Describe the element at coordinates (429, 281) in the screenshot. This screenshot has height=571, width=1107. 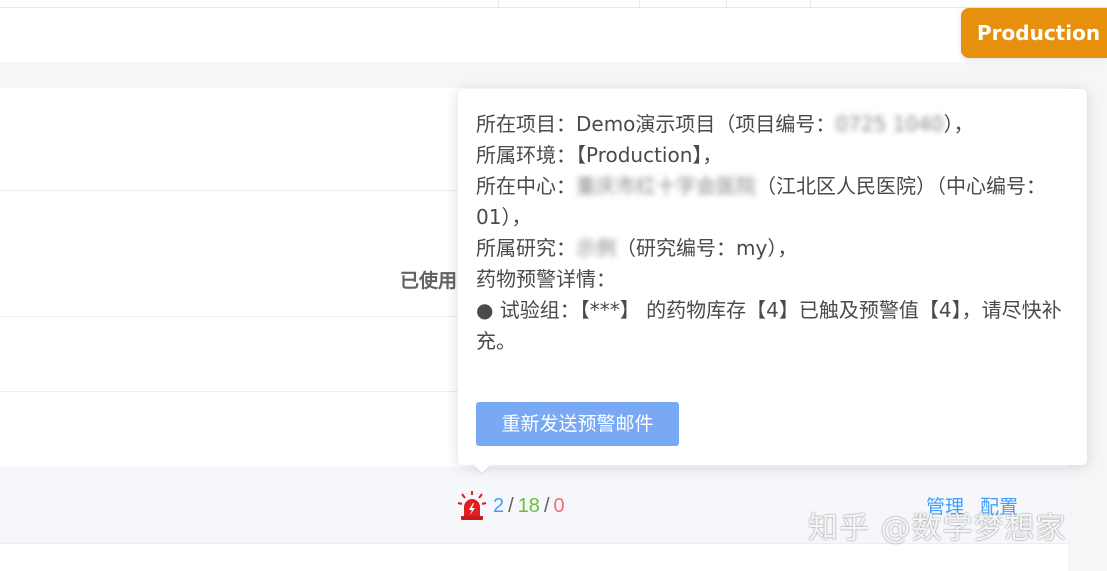
I see `used-label: 已使用` at that location.